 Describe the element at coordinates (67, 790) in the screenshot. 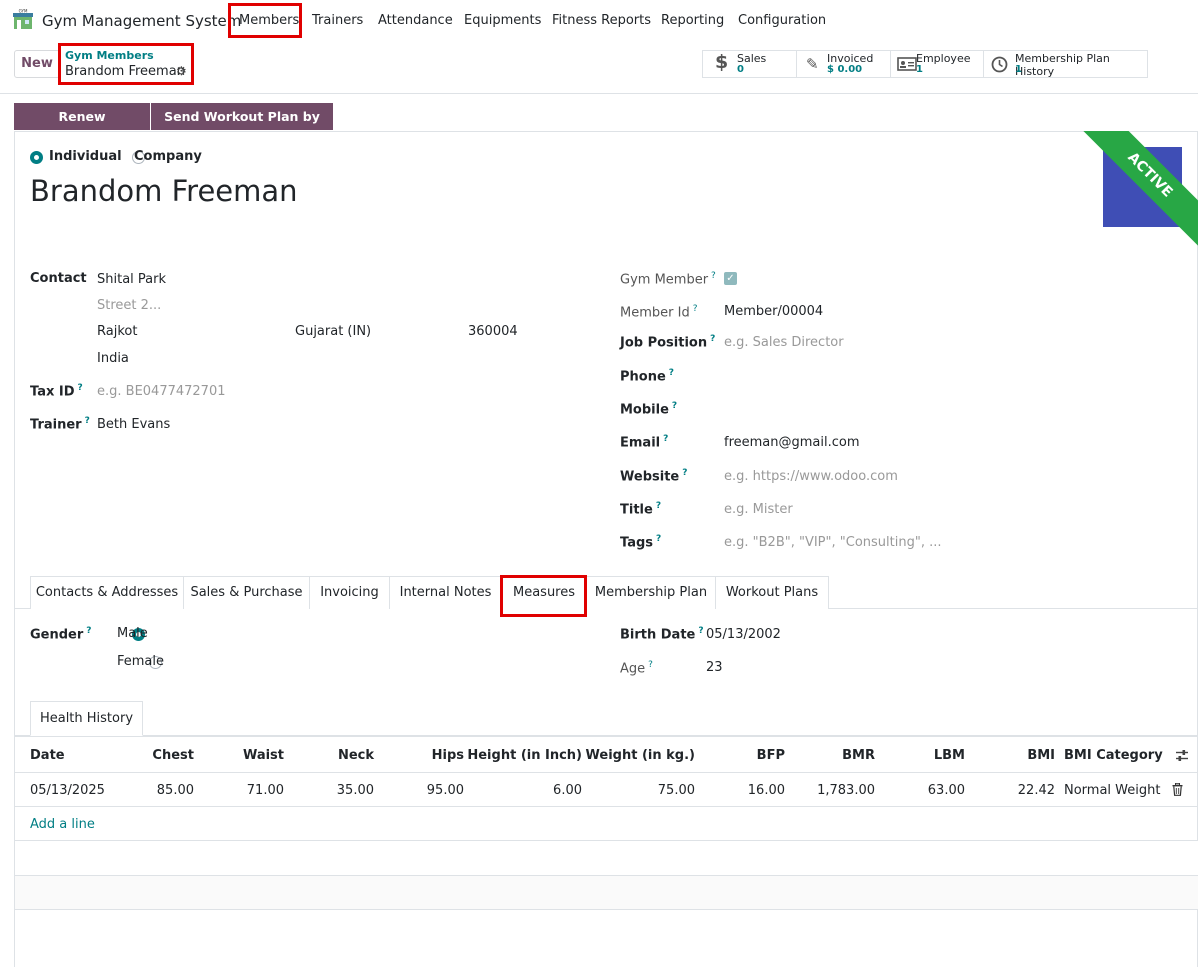

I see `cell-date: 05/13/2025` at that location.